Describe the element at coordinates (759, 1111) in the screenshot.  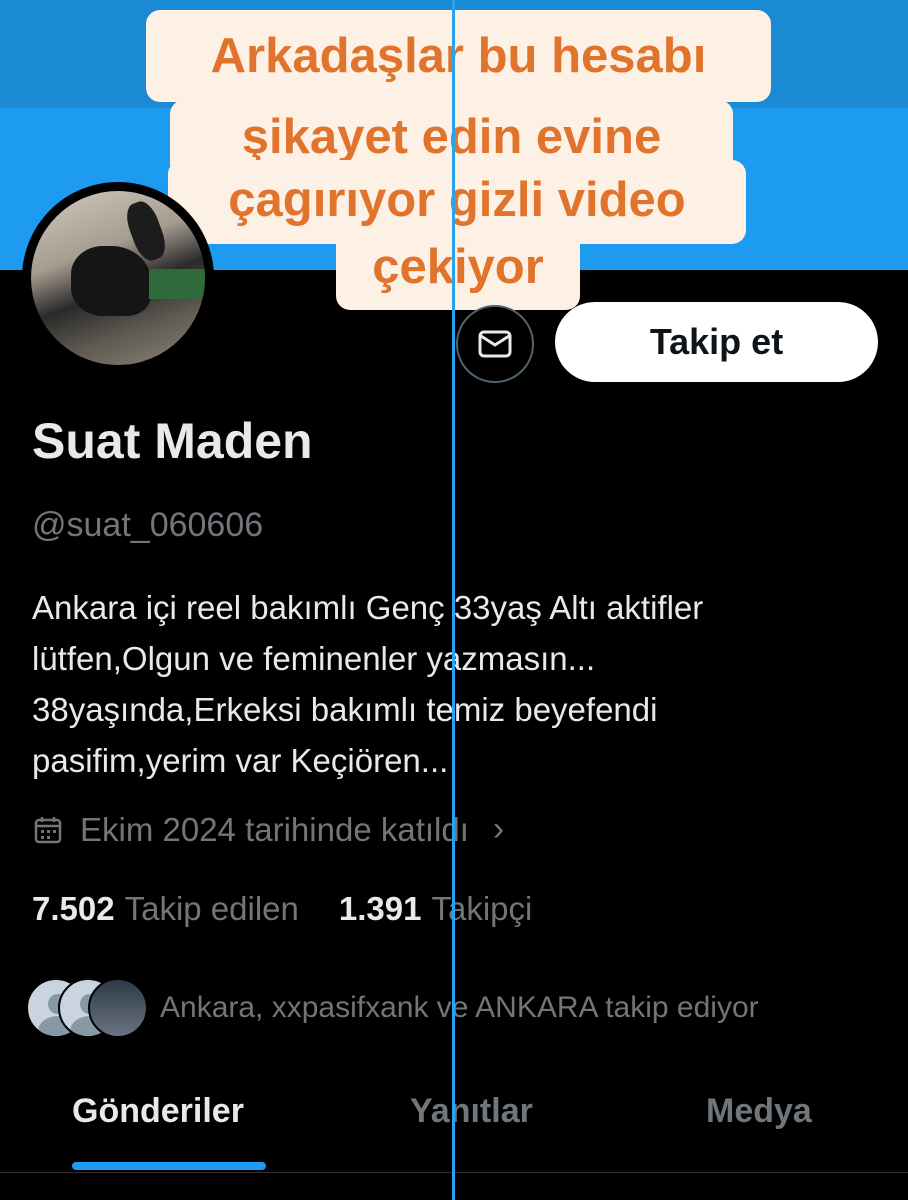
I see `tab-media: Medya` at that location.